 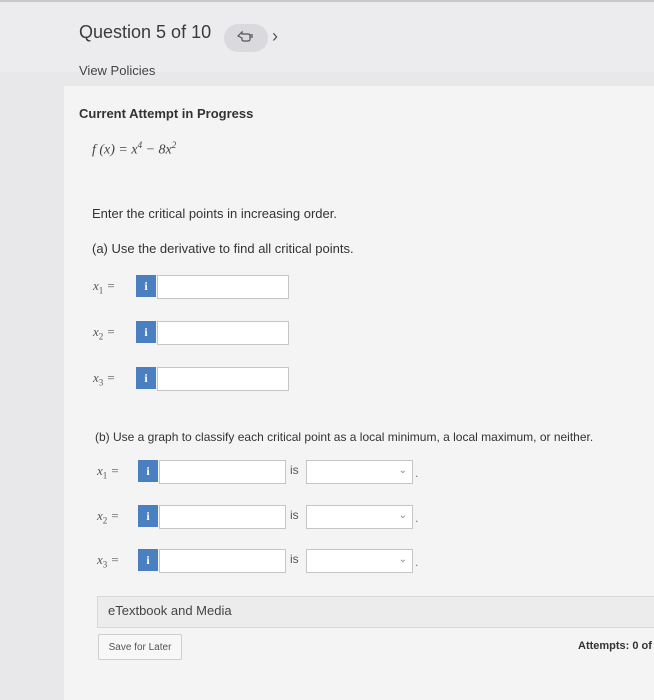 What do you see at coordinates (115, 150) in the screenshot?
I see `function-lhs: f (x) = x` at bounding box center [115, 150].